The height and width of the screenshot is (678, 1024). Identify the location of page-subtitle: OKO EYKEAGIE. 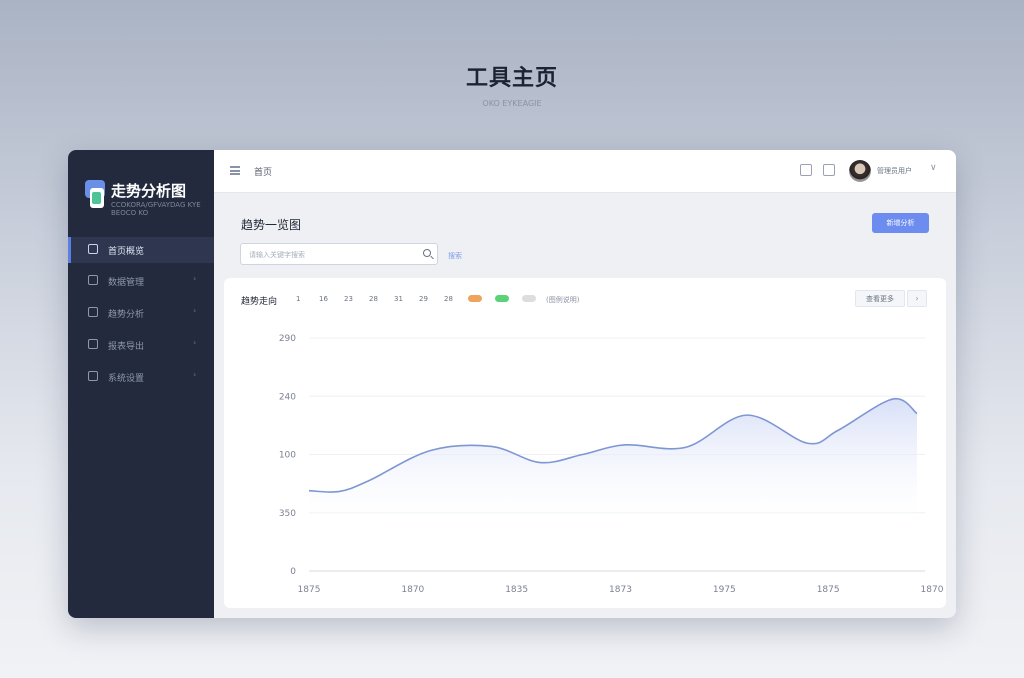
(512, 103).